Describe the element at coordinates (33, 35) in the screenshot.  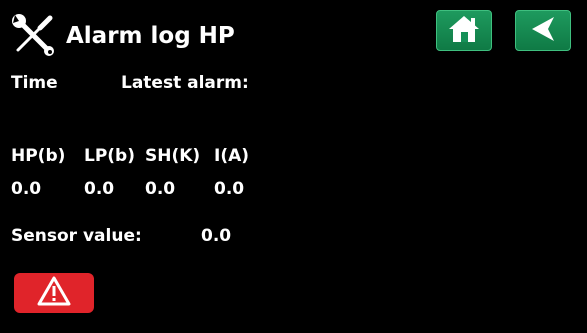
I see `tools-icon` at that location.